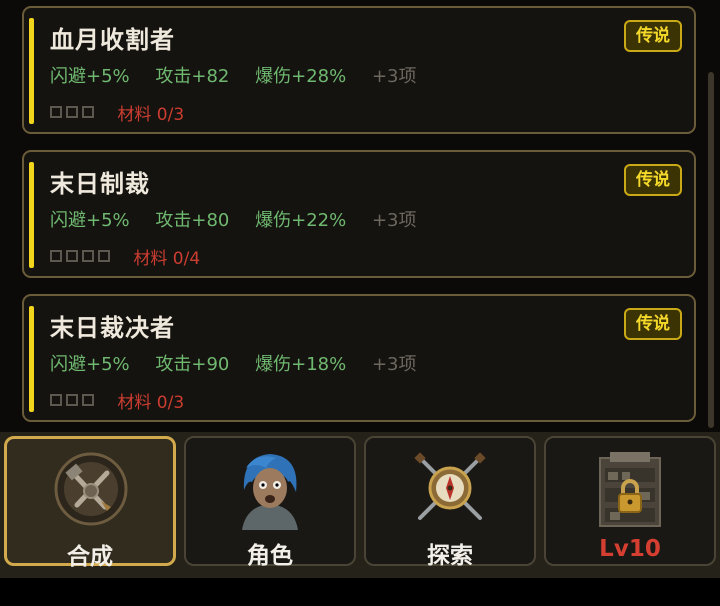  I want to click on stat-attack: 攻击+82, so click(192, 76).